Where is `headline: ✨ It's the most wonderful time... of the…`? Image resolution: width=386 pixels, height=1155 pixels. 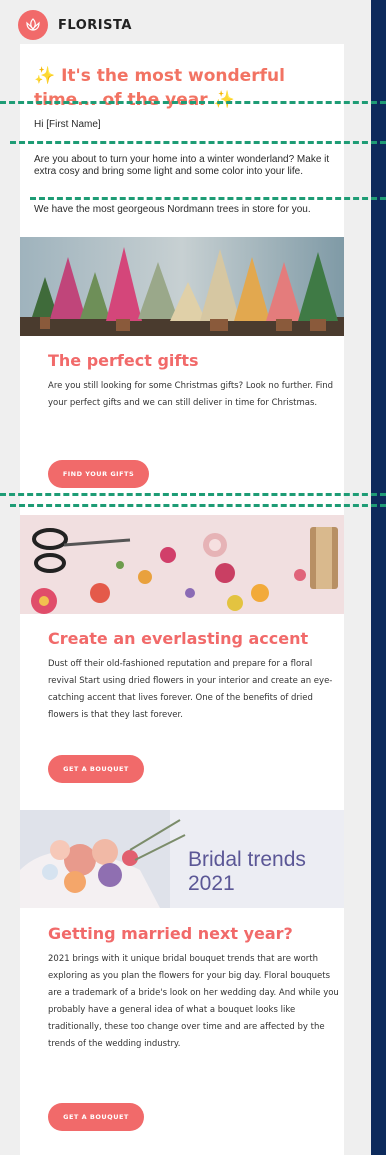 headline: ✨ It's the most wonderful time... of the… is located at coordinates (184, 88).